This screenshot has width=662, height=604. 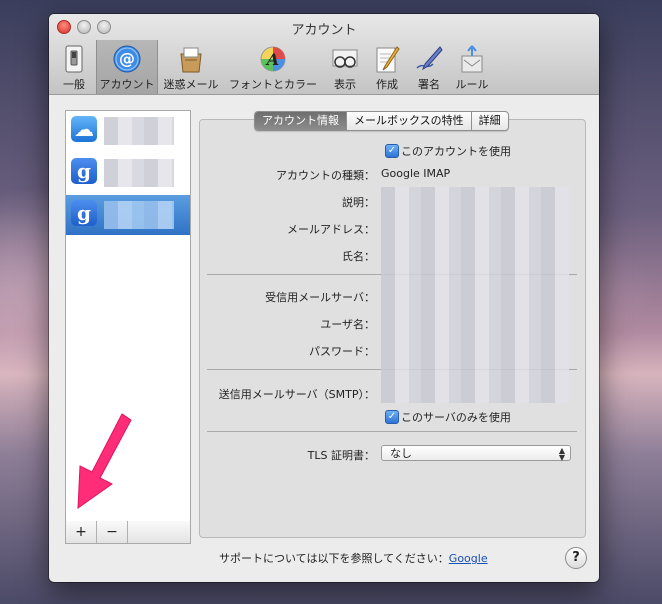 What do you see at coordinates (387, 59) in the screenshot?
I see `compose-pencil-icon` at bounding box center [387, 59].